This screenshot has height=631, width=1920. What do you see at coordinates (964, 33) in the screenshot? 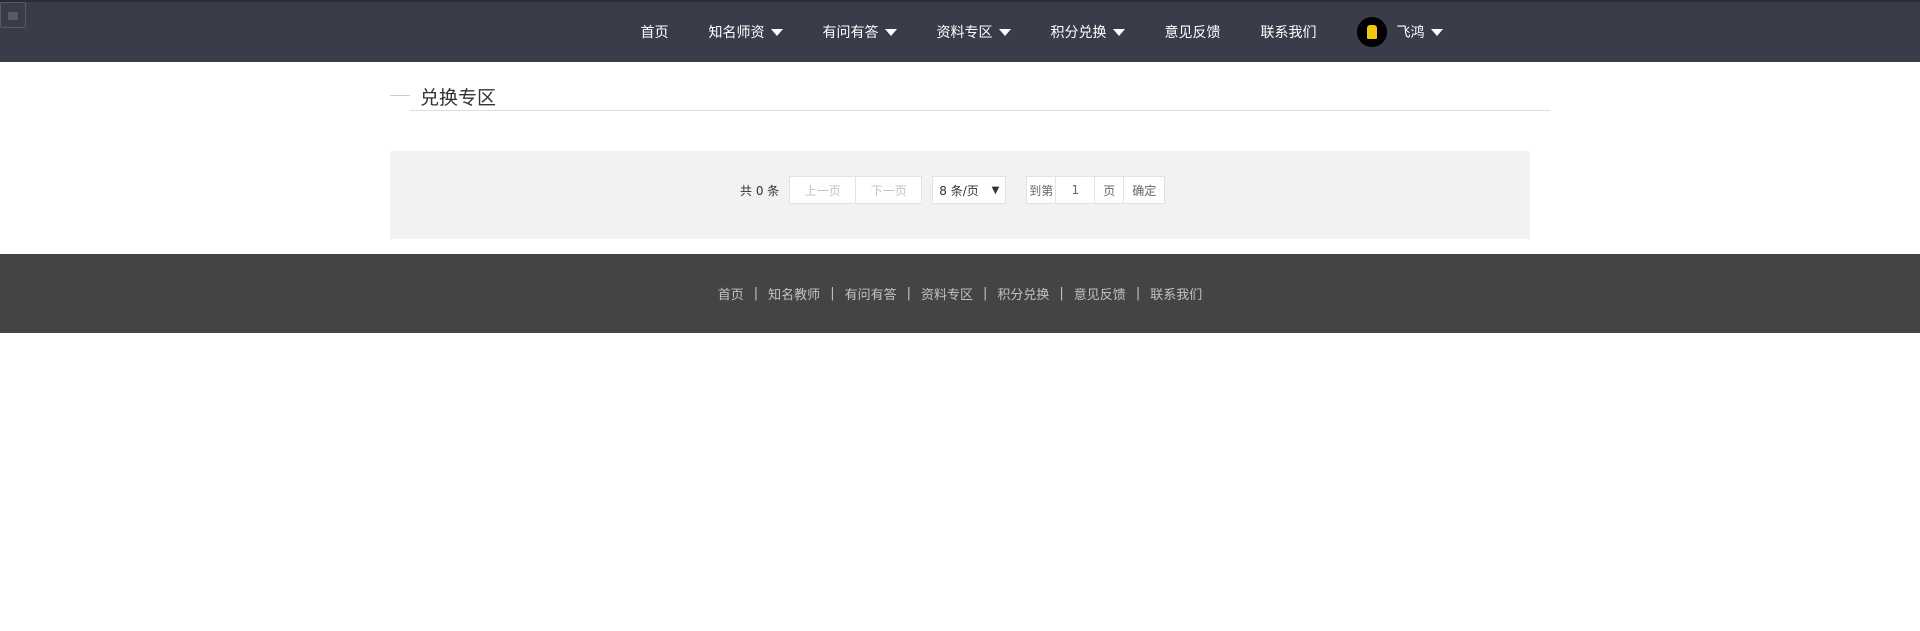
I see `nav-label: 资料专区` at bounding box center [964, 33].